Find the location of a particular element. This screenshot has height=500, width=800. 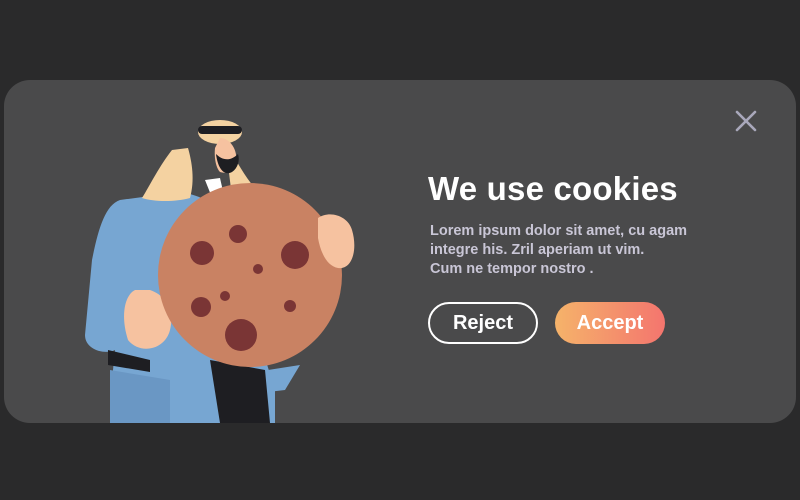

close-button is located at coordinates (746, 121).